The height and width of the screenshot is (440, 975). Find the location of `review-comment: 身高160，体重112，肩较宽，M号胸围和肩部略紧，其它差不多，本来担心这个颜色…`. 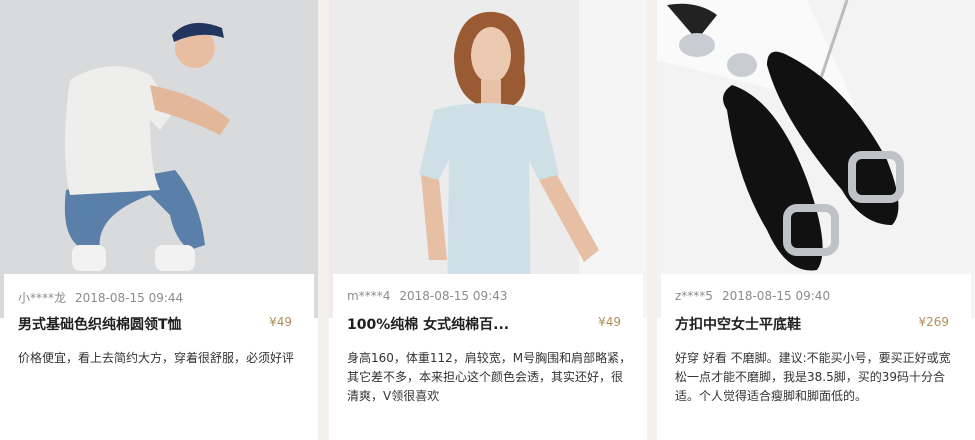

review-comment: 身高160，体重112，肩较宽，M号胸围和肩部略紧，其它差不多，本来担心这个颜色… is located at coordinates (489, 377).